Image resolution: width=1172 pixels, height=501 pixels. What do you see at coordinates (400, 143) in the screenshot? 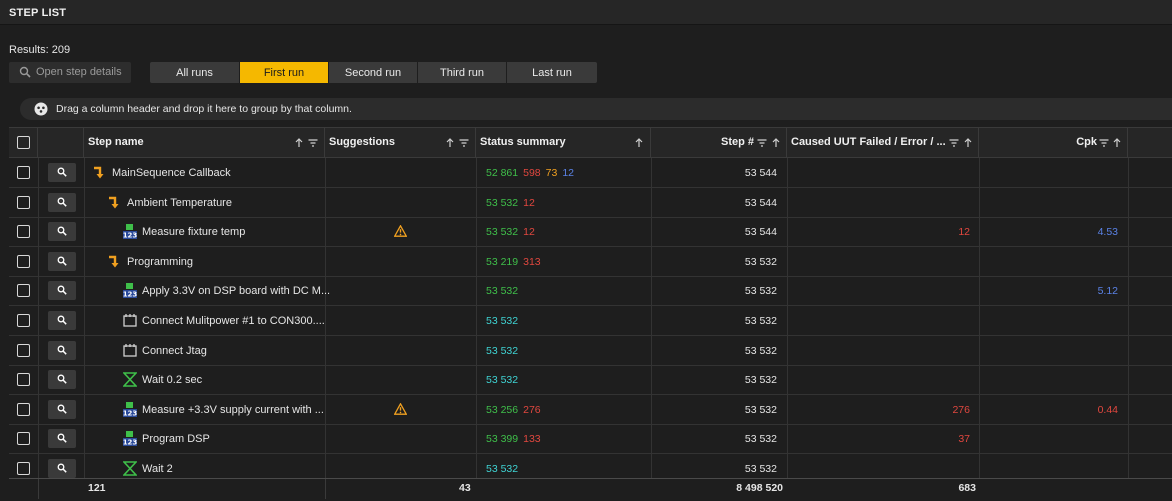
I see `column-header-suggestions: Suggestions` at bounding box center [400, 143].